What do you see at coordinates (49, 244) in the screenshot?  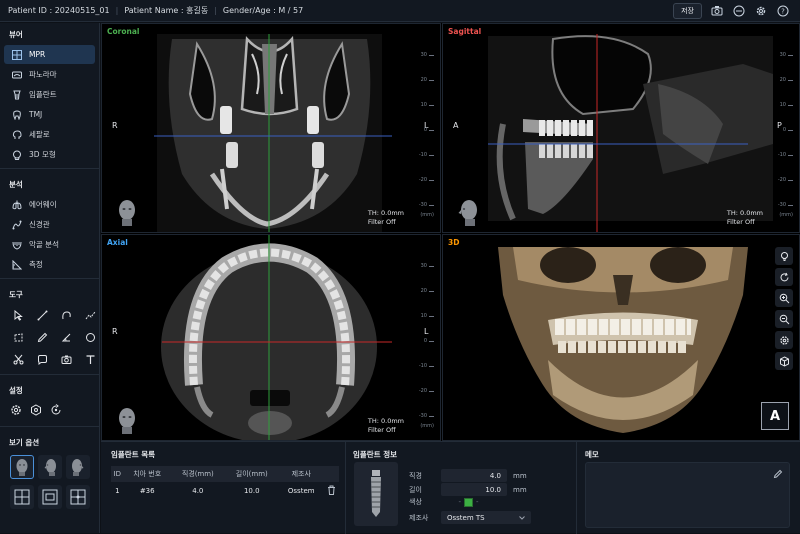 I see `sidebar-item-jaw-analysis: 악골 분석` at bounding box center [49, 244].